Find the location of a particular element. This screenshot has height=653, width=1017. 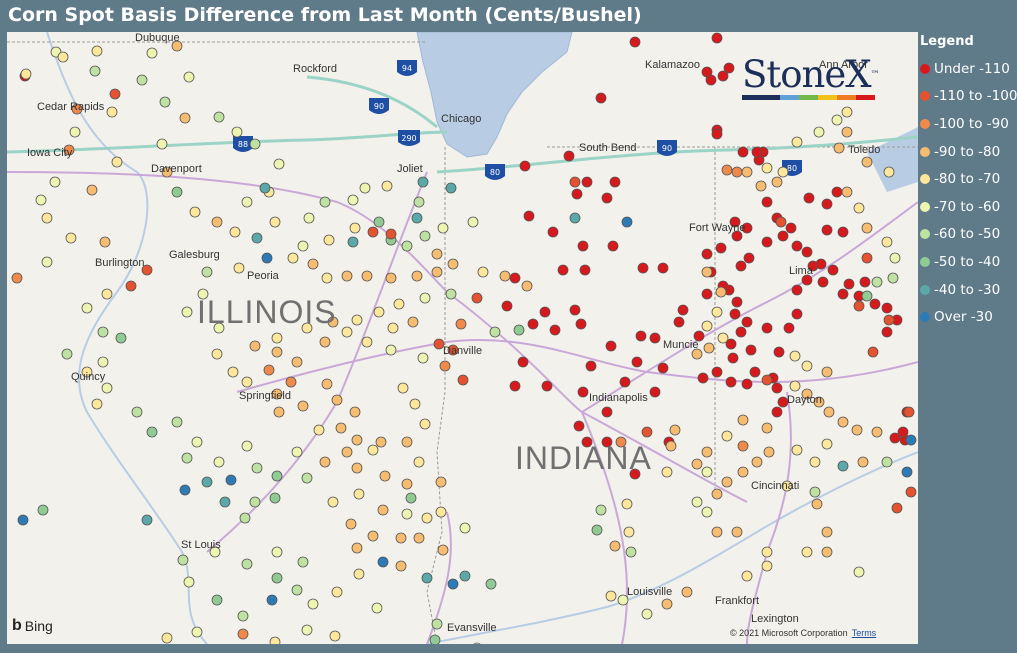

legend-item: Under -110 is located at coordinates (968, 69).